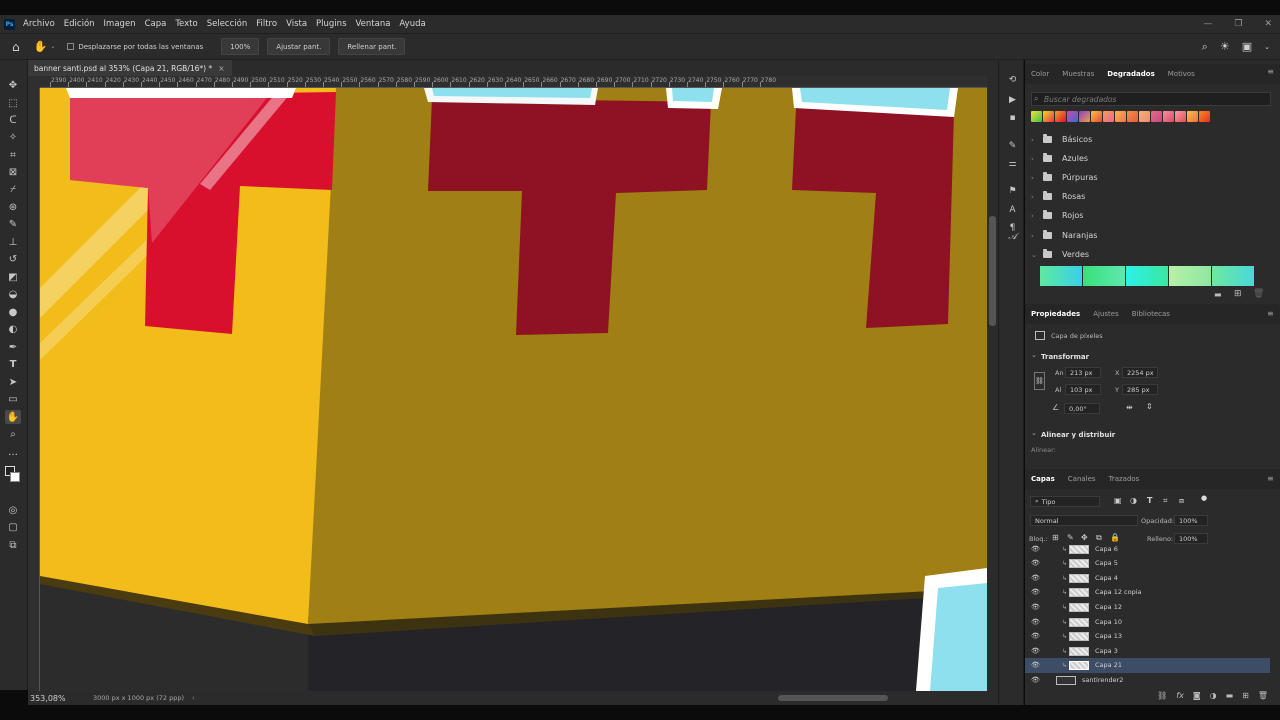  I want to click on menu-imagen: Imagen, so click(120, 24).